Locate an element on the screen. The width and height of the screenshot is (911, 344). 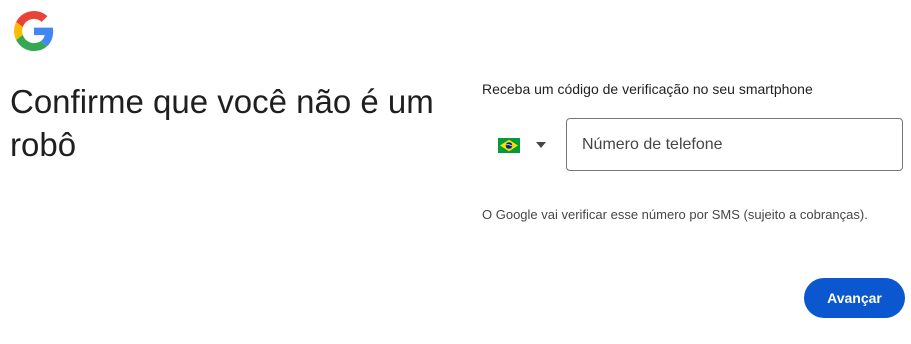
phone-number-field is located at coordinates (734, 144).